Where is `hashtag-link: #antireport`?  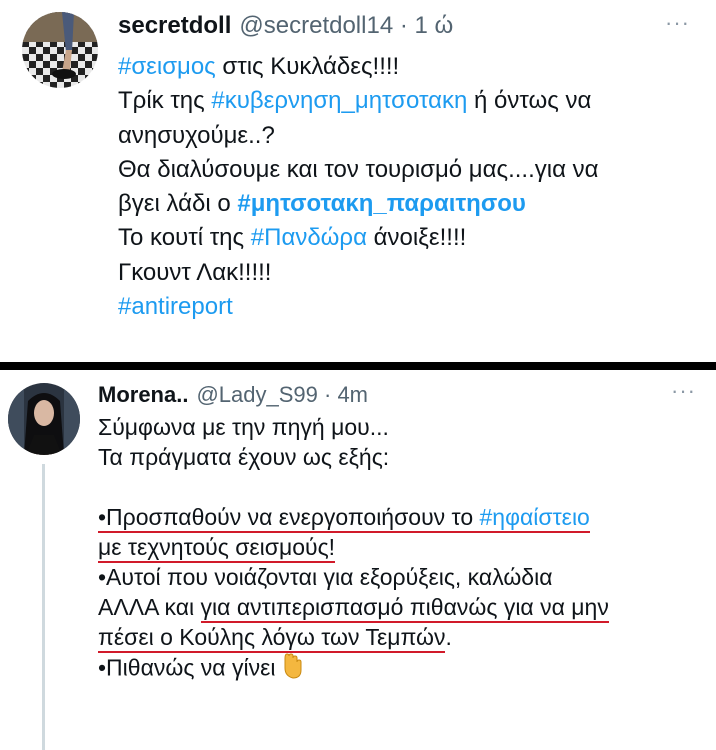 hashtag-link: #antireport is located at coordinates (175, 306).